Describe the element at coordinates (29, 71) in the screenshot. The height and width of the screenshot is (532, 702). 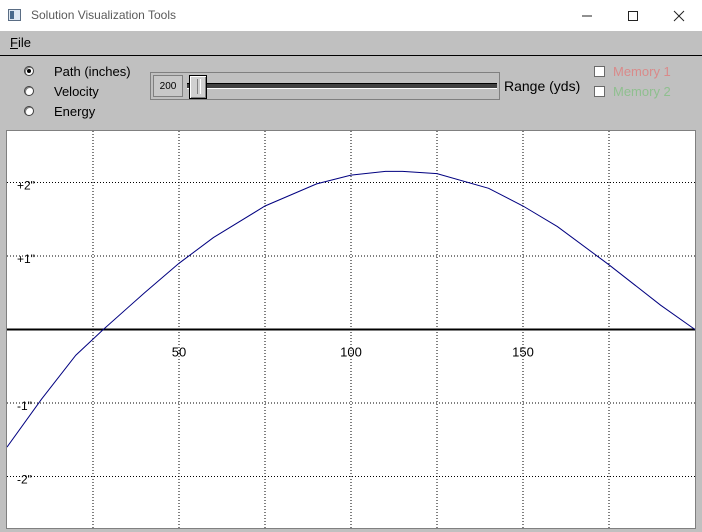
I see `radio-path-button` at that location.